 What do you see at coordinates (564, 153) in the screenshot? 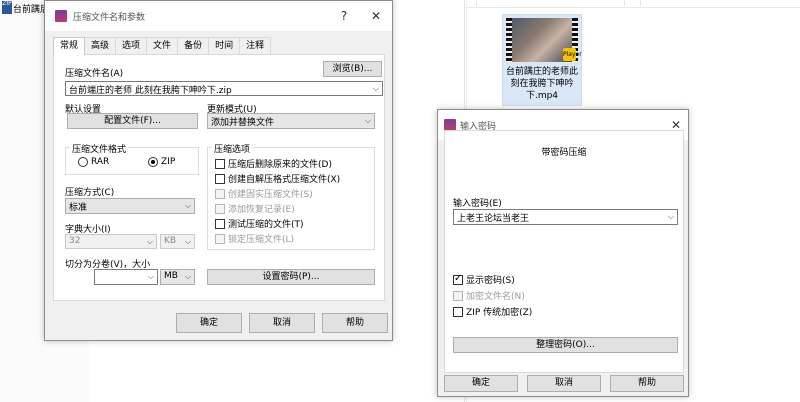
I see `password-heading: 带密码压缩` at bounding box center [564, 153].